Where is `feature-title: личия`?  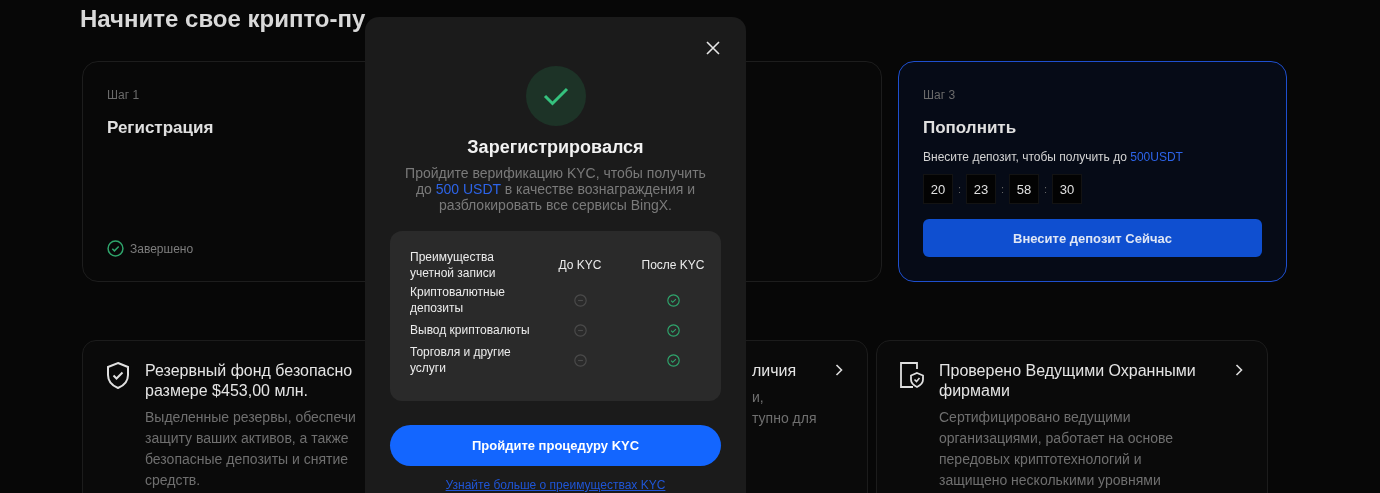
feature-title: личия is located at coordinates (775, 371).